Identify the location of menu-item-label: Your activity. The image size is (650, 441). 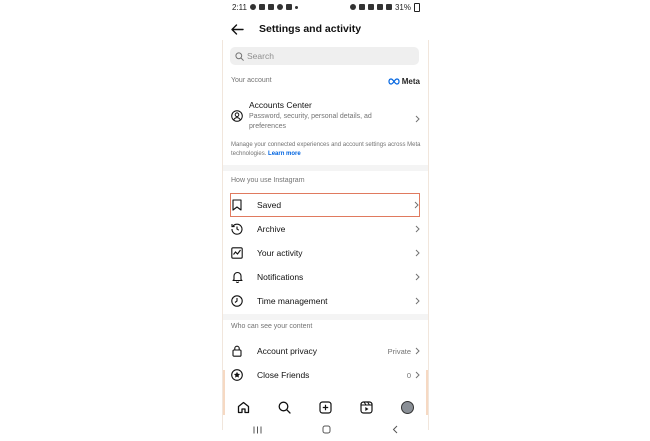
(280, 253).